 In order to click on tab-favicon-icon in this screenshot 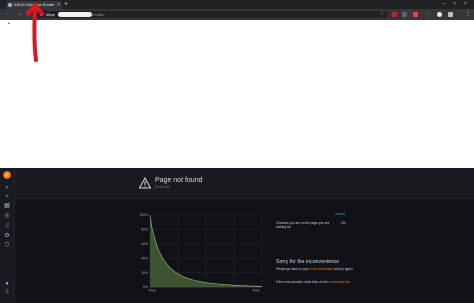, I will do `click(10, 5)`.